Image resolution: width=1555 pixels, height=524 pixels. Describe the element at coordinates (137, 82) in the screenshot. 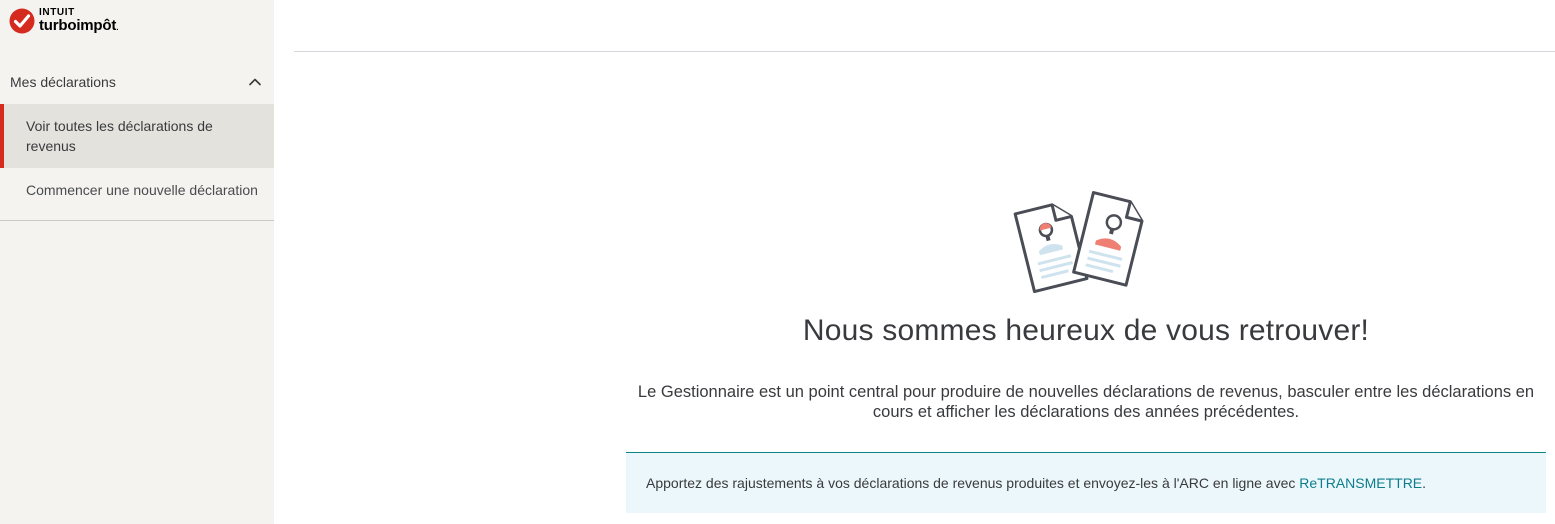

I see `mes-declarations-toggle: Mes déclarations` at that location.